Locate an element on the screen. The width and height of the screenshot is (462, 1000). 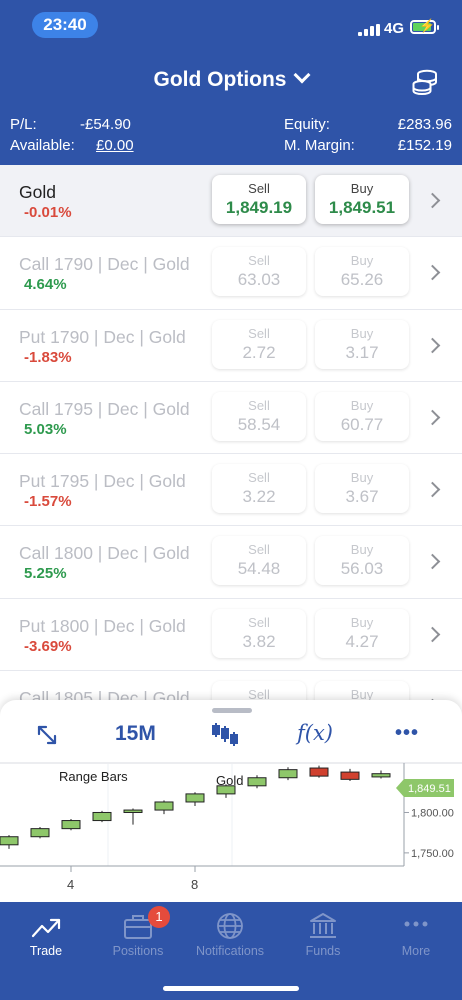
home-indicator is located at coordinates (231, 988).